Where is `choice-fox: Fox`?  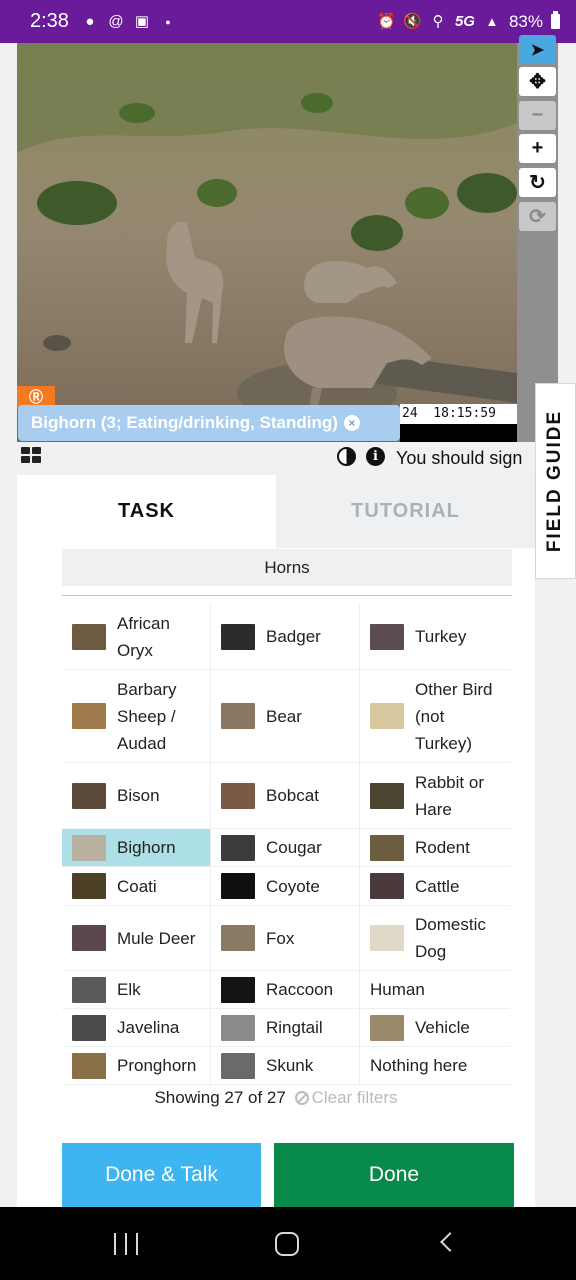
choice-fox: Fox is located at coordinates (285, 938).